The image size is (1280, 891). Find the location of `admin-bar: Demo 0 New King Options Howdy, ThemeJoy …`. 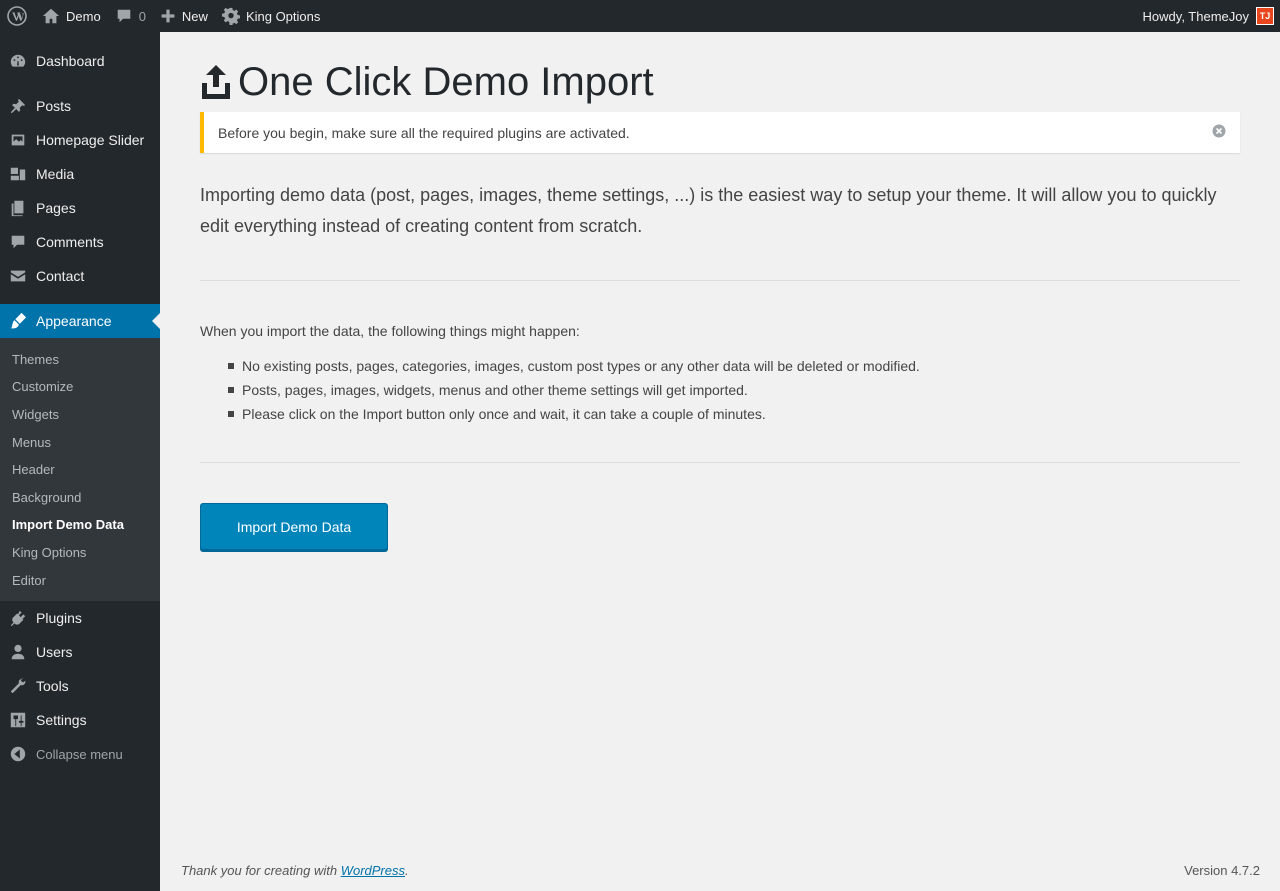

admin-bar: Demo 0 New King Options Howdy, ThemeJoy … is located at coordinates (640, 16).